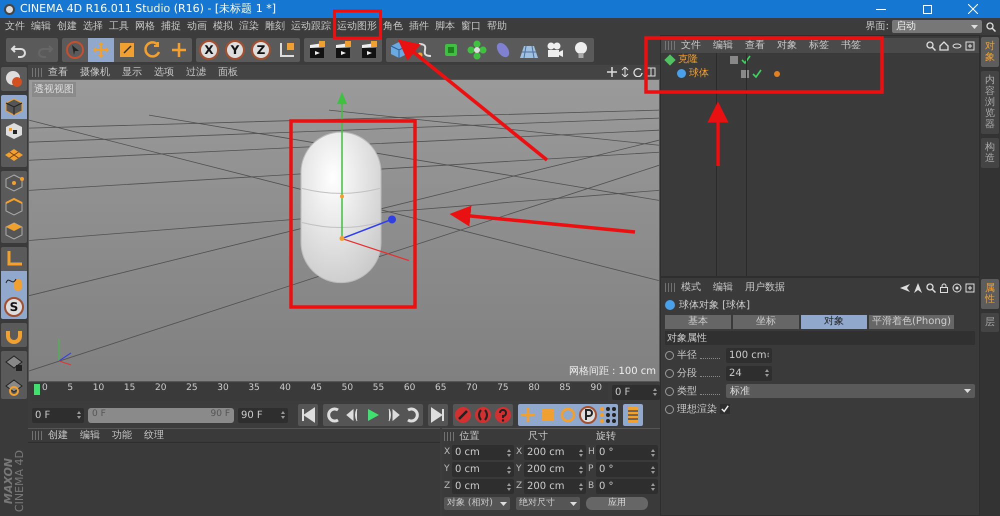 Image resolution: width=1000 pixels, height=516 pixels. Describe the element at coordinates (179, 50) in the screenshot. I see `plus-icon` at that location.